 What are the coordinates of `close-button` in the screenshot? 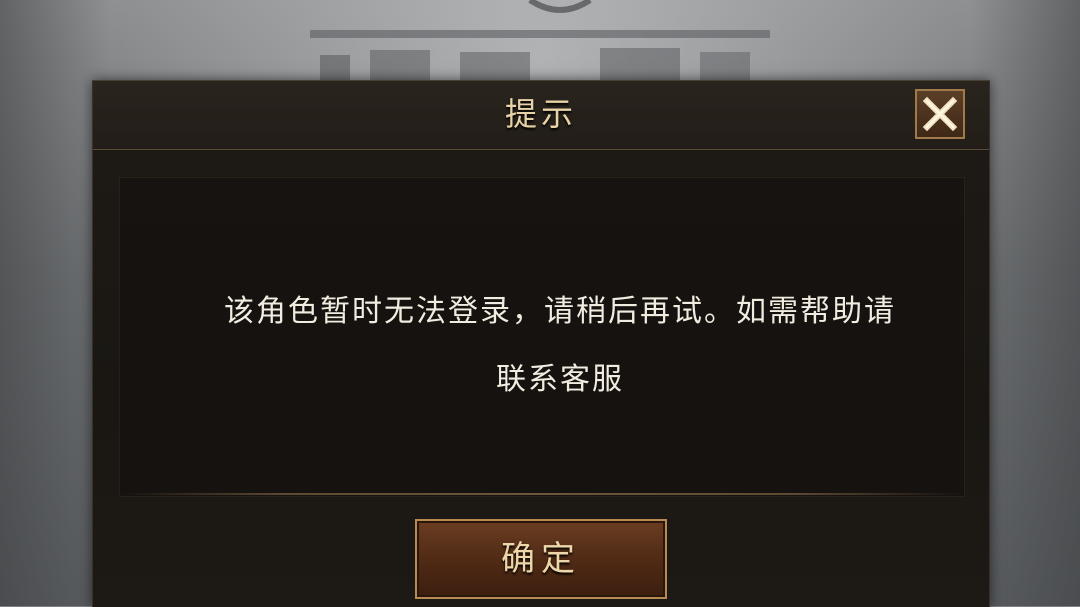 It's located at (940, 114).